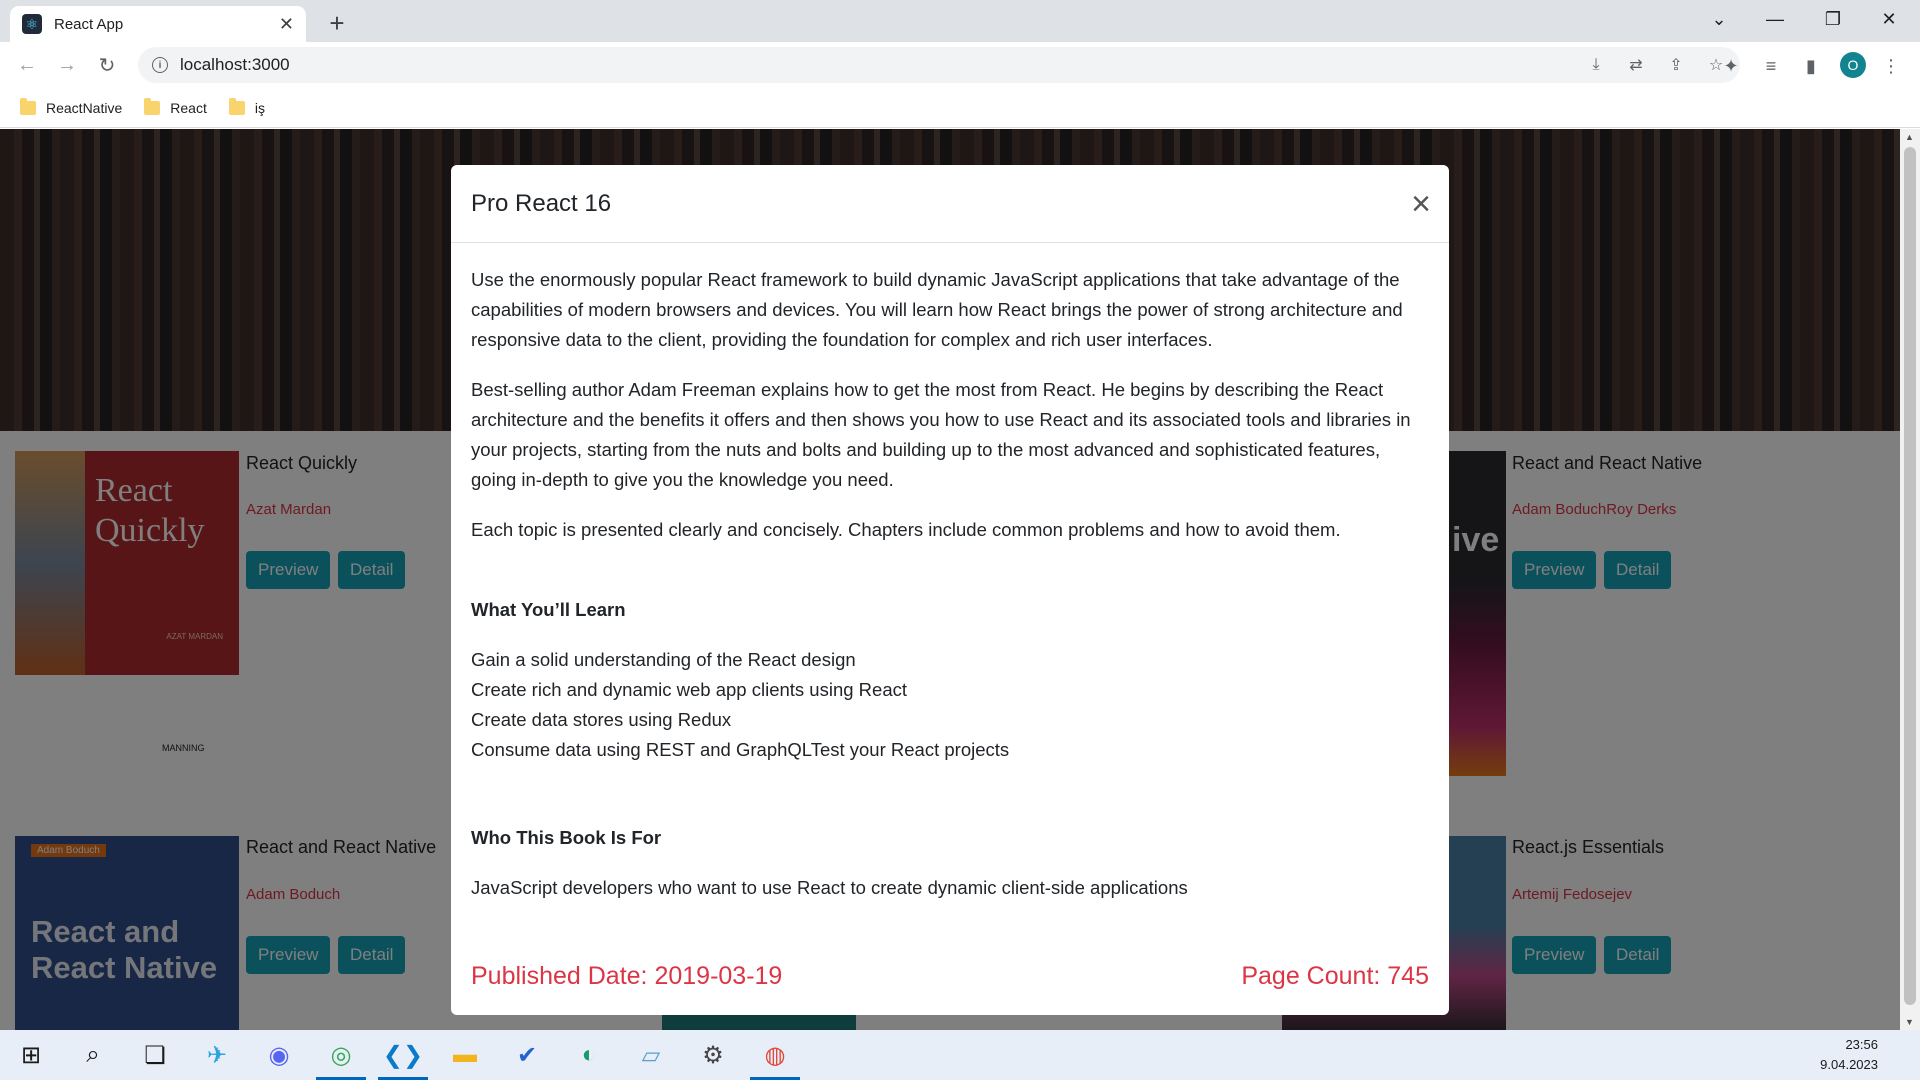 This screenshot has height=1080, width=1920. I want to click on postman-icon: ◍, so click(775, 1055).